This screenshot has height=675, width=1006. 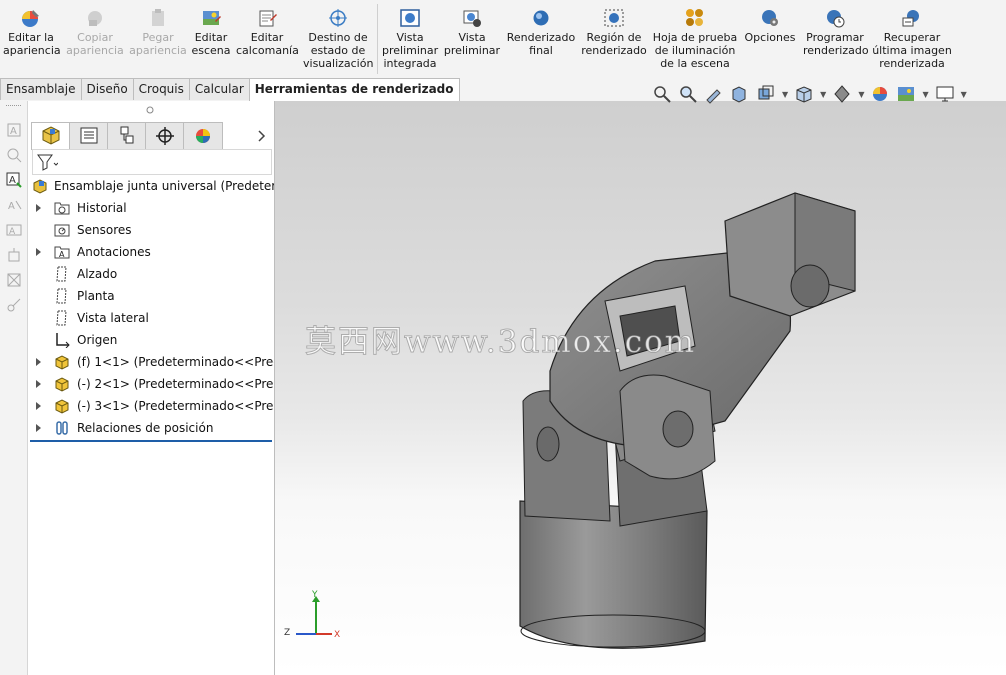 I want to click on displaymanager-icon, so click(x=203, y=136).